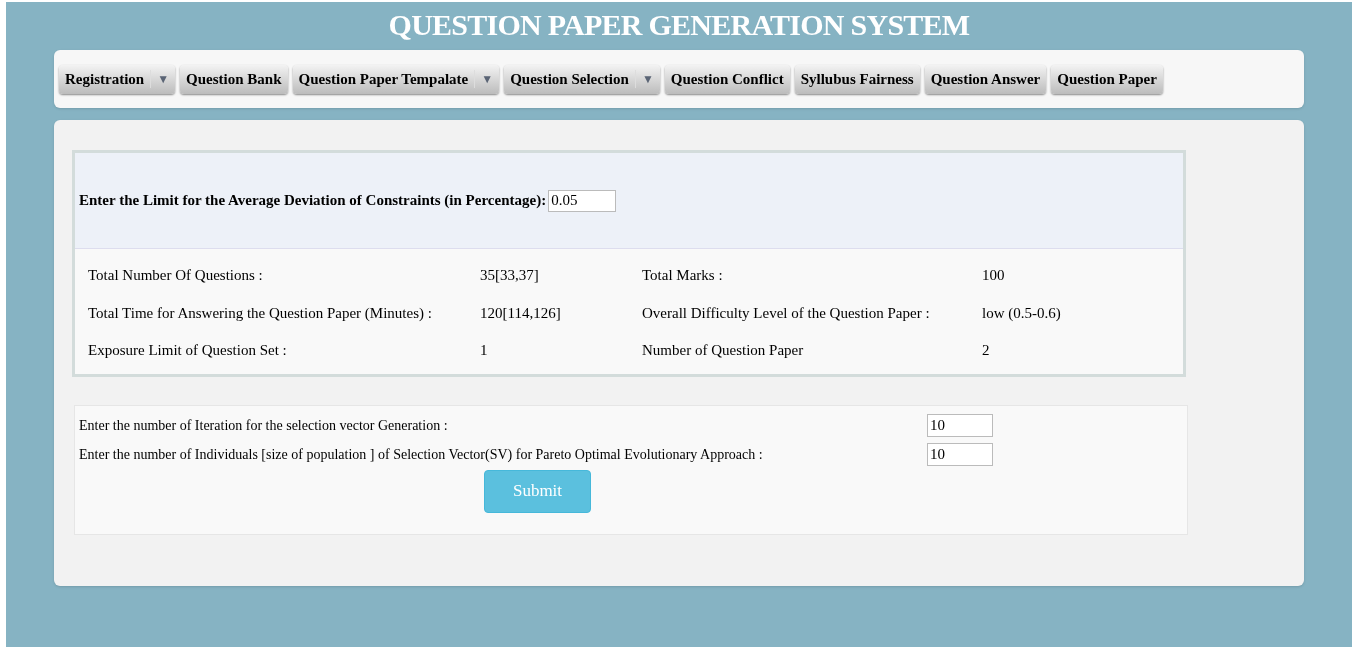  Describe the element at coordinates (421, 454) in the screenshot. I see `setting-label: Enter the number of Individuals [size of population ] of Selection Vector(SV) for Pareto Optimal Evolutionary Approach :` at that location.